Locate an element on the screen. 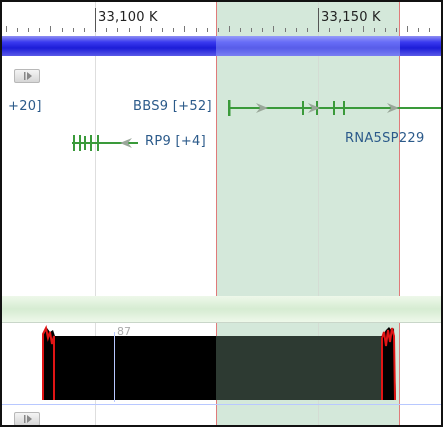 The image size is (443, 427). gene-label-rnasp: RNA5SP229 is located at coordinates (385, 138).